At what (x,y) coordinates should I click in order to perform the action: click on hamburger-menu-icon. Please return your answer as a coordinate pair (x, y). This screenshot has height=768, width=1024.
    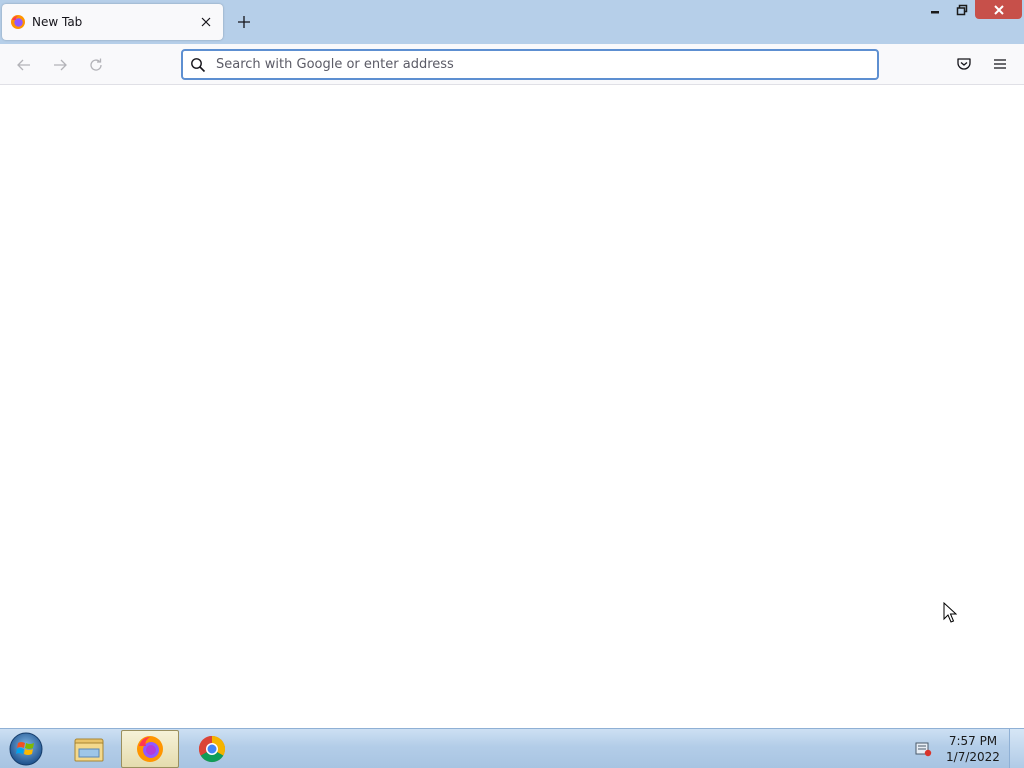
    Looking at the image, I should click on (1000, 64).